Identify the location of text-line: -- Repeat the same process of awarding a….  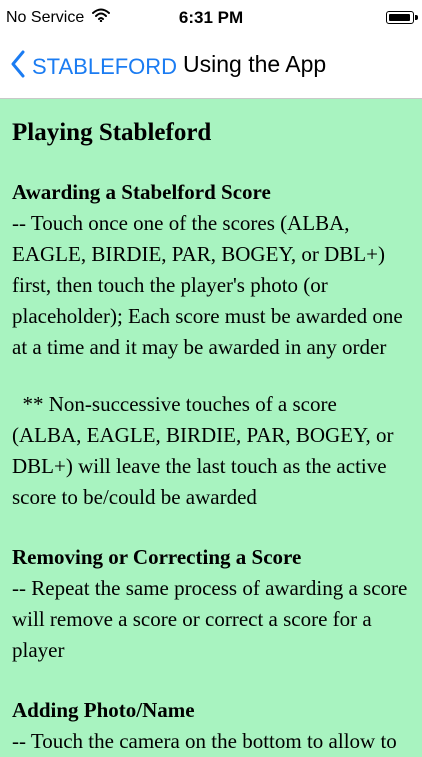
(210, 588).